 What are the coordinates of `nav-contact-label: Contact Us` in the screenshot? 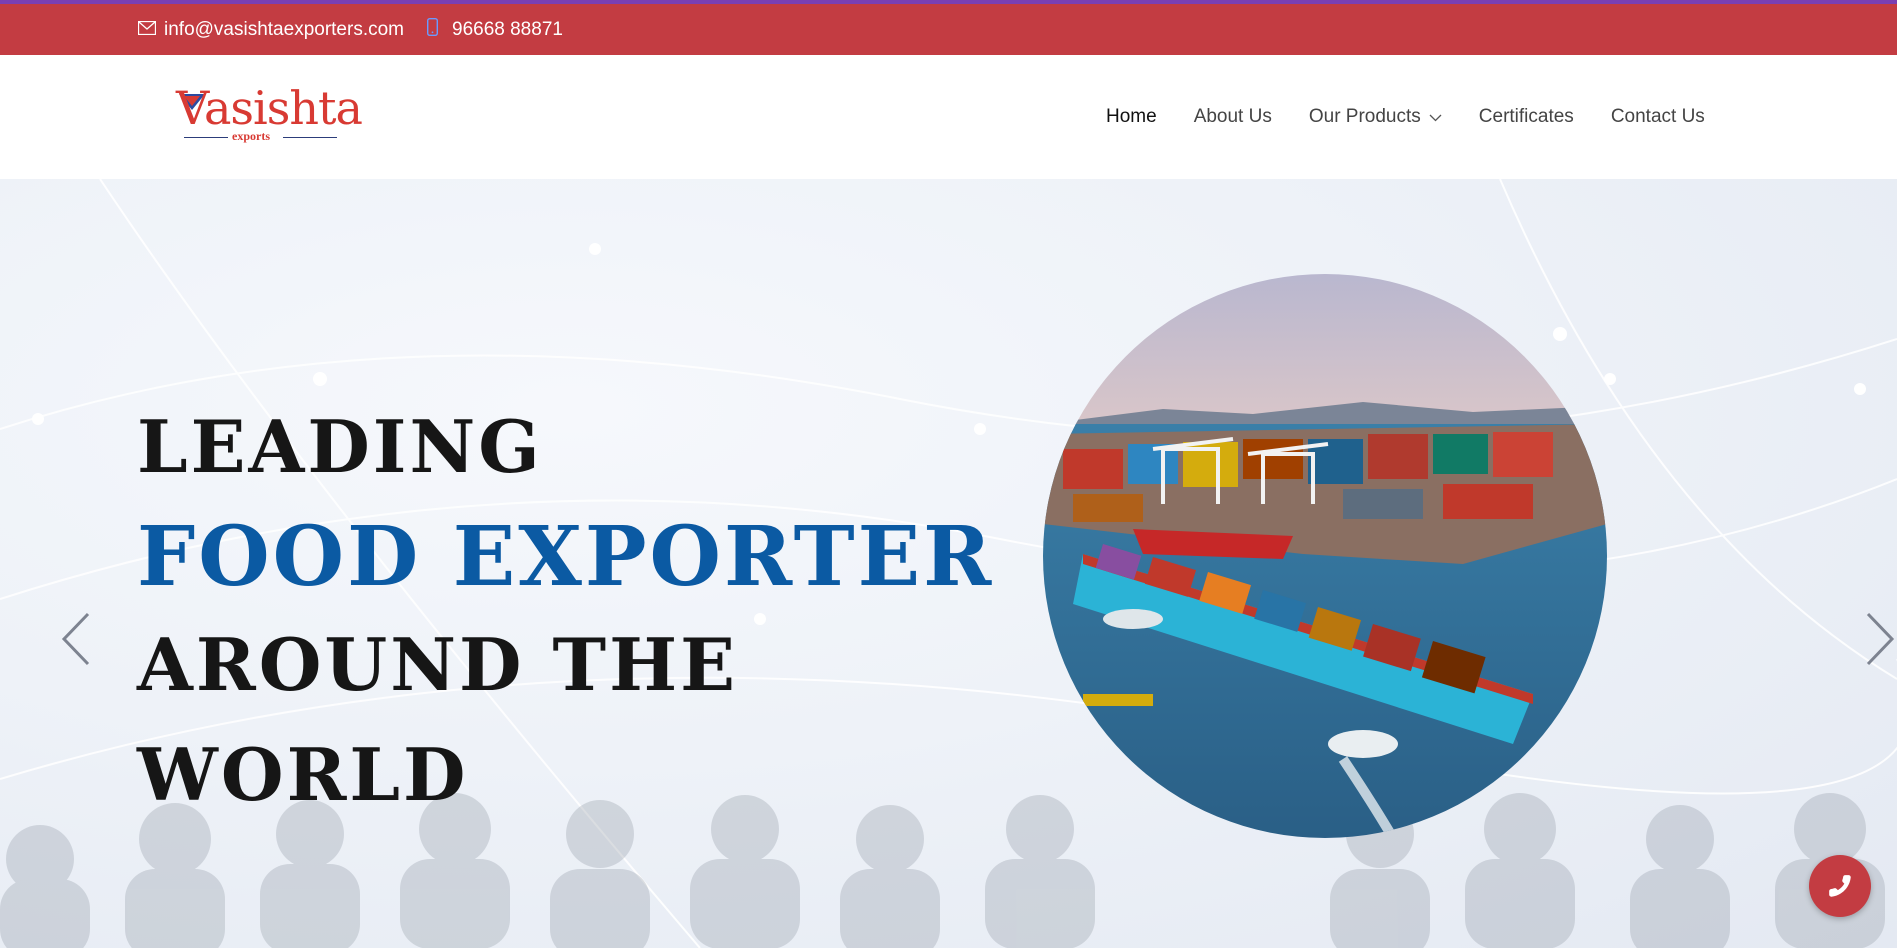 It's located at (1657, 116).